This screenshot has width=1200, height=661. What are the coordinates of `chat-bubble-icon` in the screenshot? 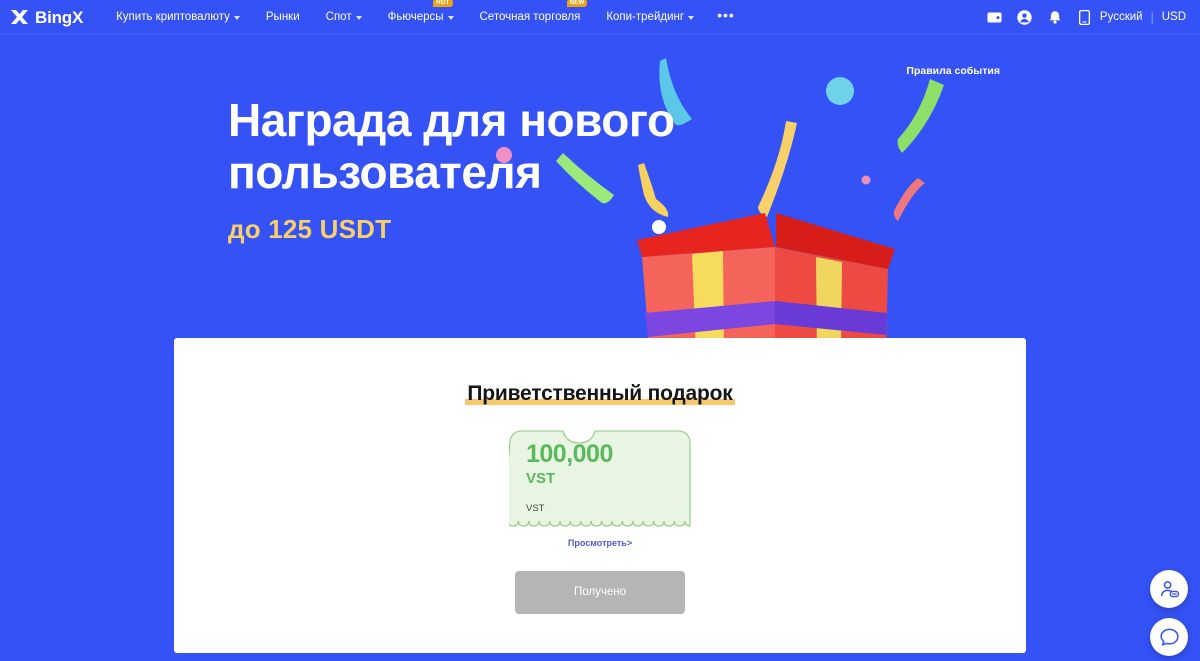 It's located at (1169, 637).